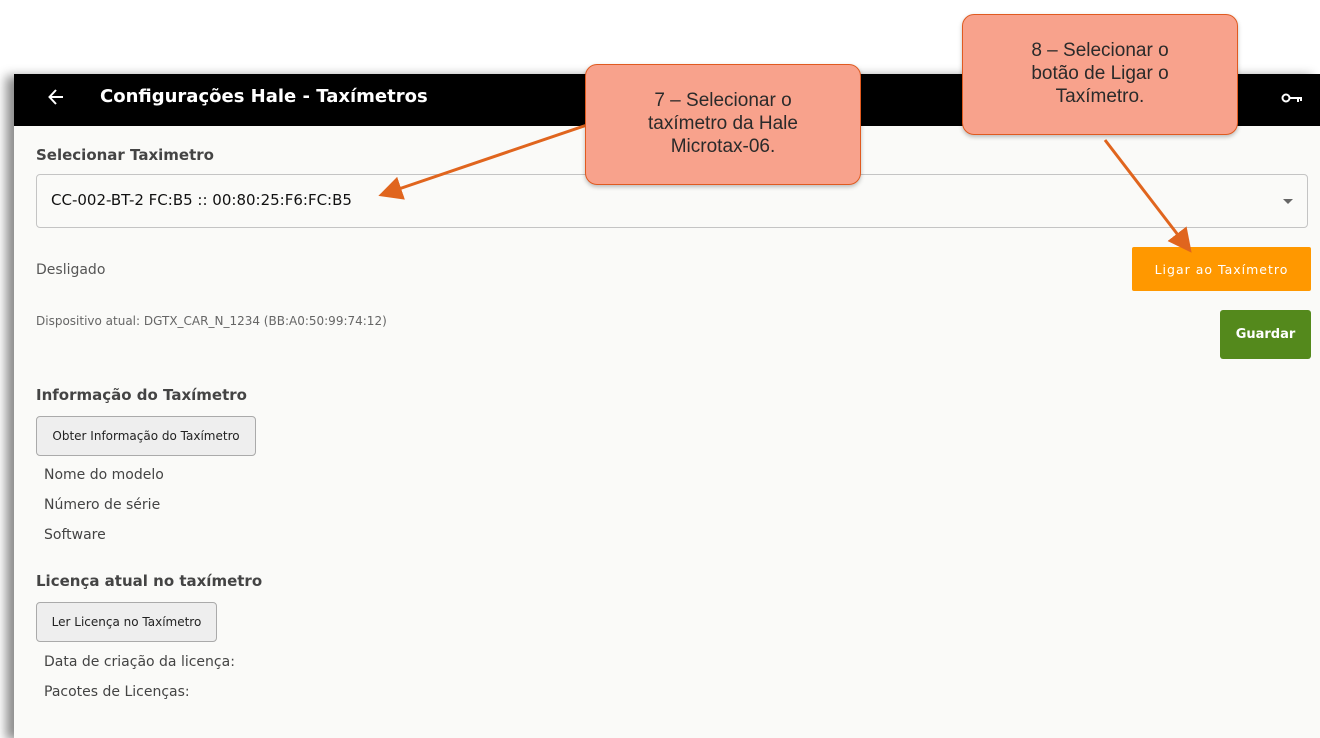 This screenshot has height=738, width=1320. I want to click on serial-number-field: Número de série, so click(102, 505).